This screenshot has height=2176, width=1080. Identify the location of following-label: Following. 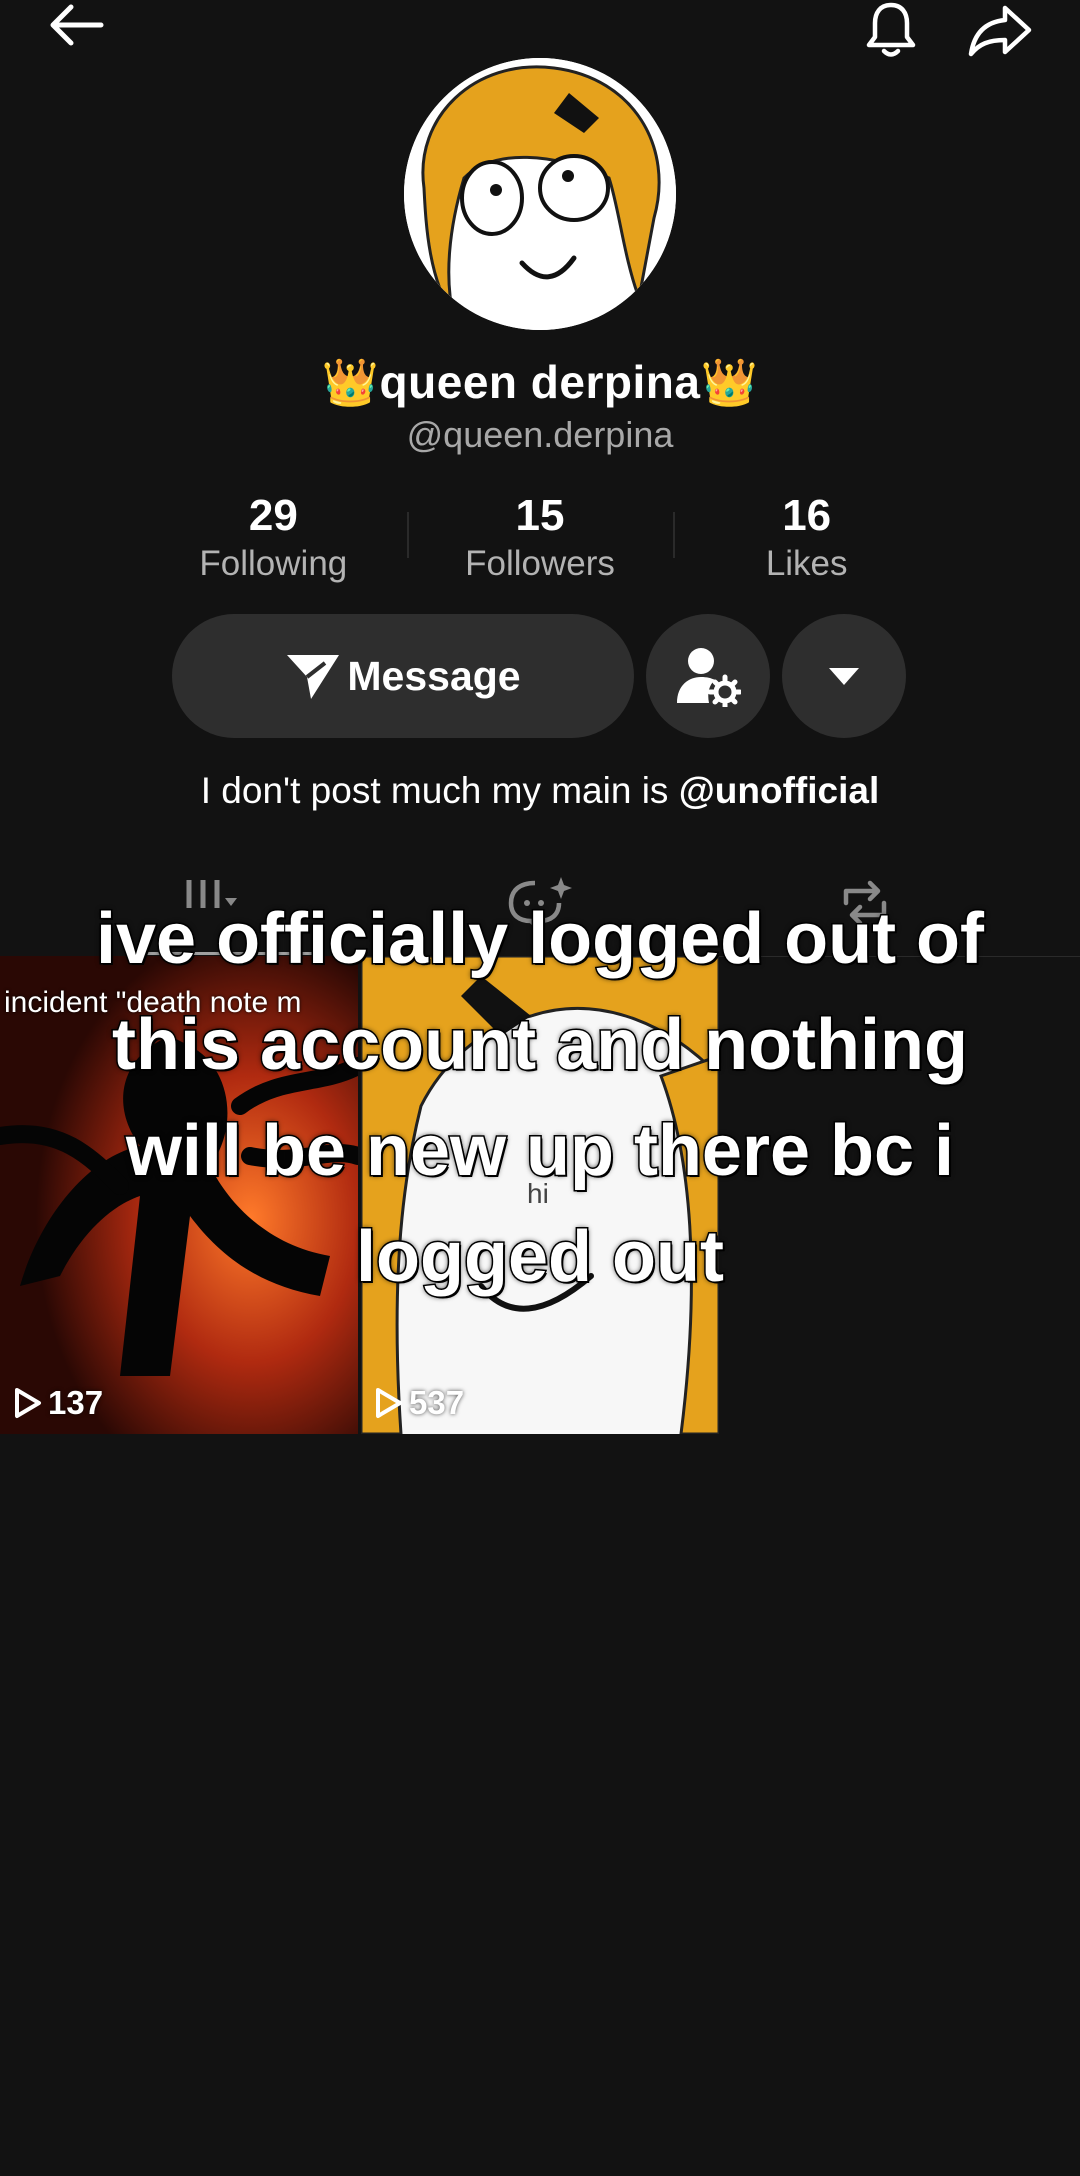
(273, 563).